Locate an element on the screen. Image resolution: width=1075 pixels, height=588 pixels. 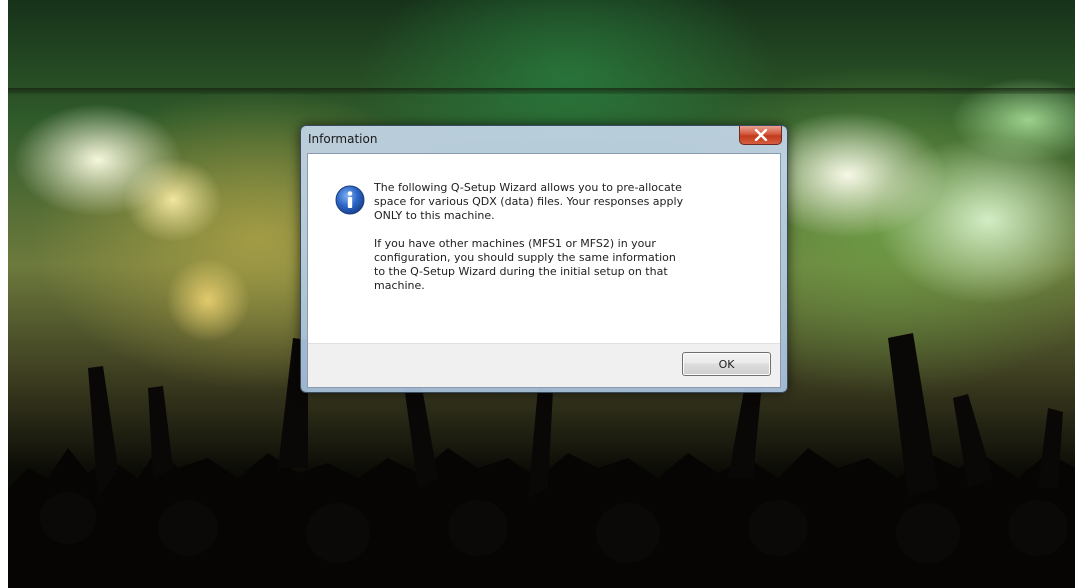
stage-truss is located at coordinates (541, 91).